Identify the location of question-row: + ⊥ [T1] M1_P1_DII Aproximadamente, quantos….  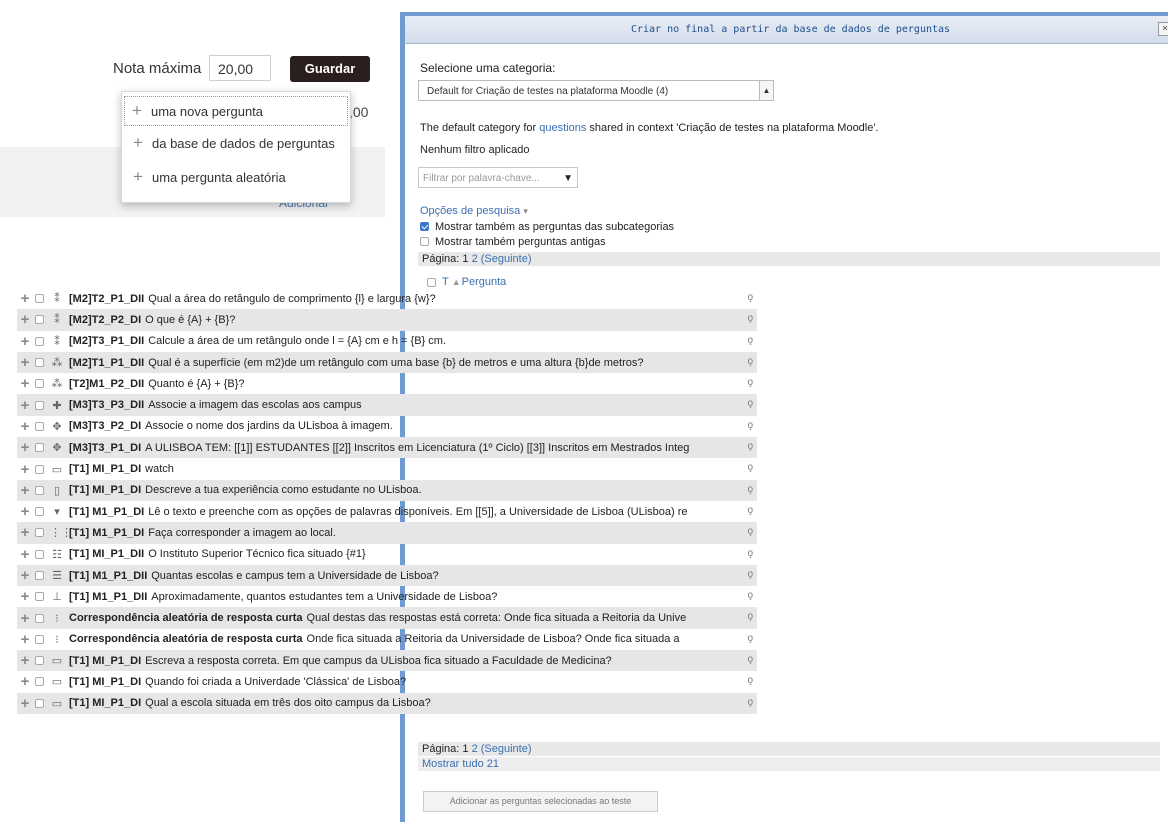
(387, 596).